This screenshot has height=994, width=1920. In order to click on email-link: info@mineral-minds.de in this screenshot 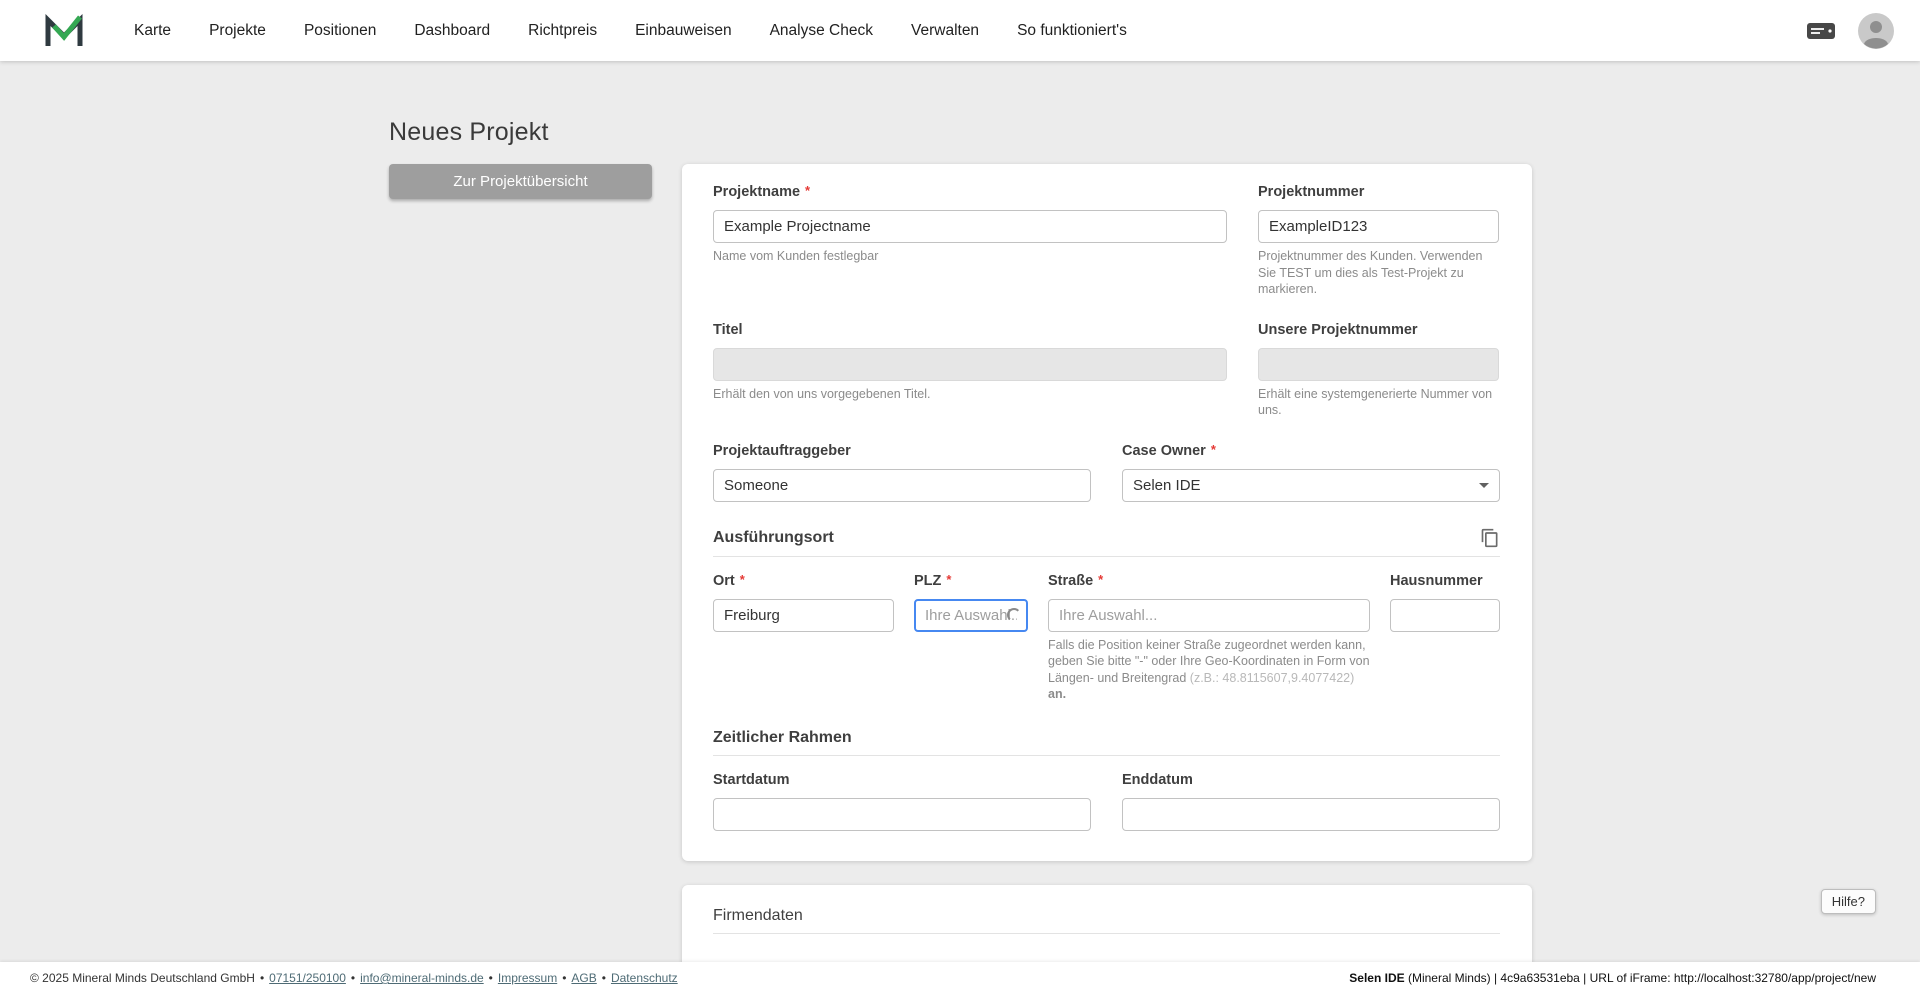, I will do `click(422, 978)`.